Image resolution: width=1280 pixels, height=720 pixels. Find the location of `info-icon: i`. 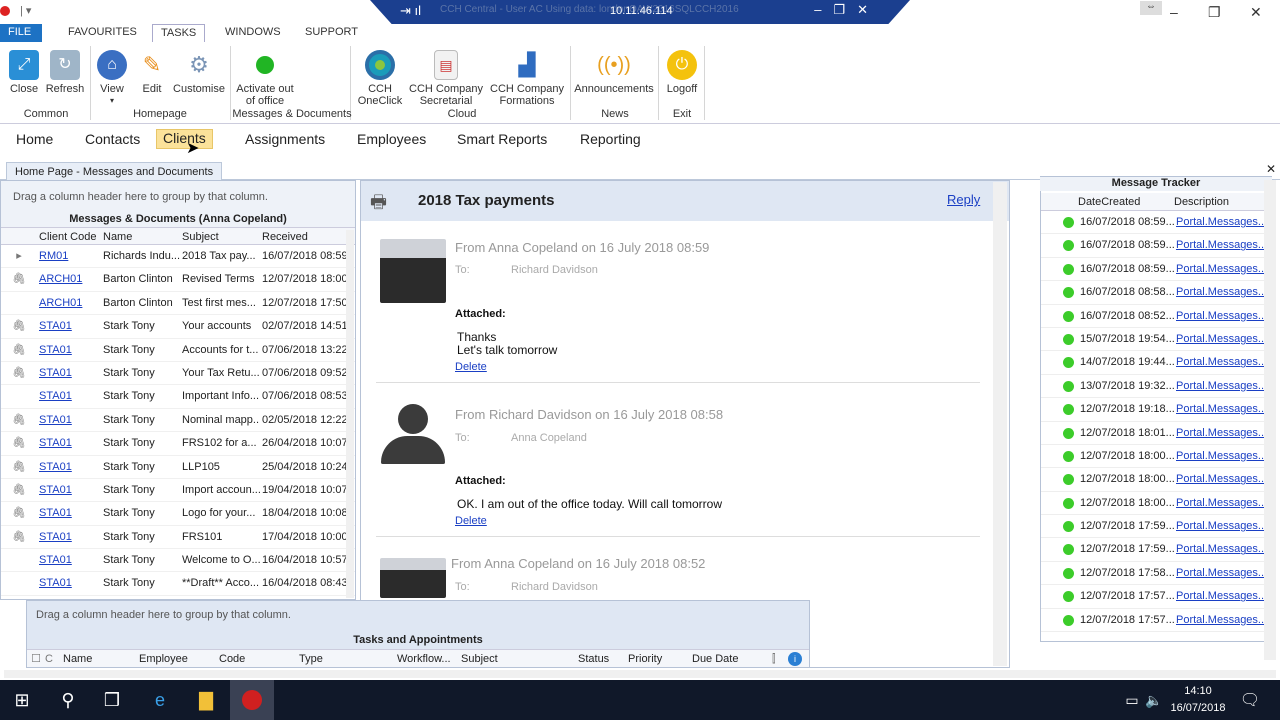

info-icon: i is located at coordinates (795, 659).